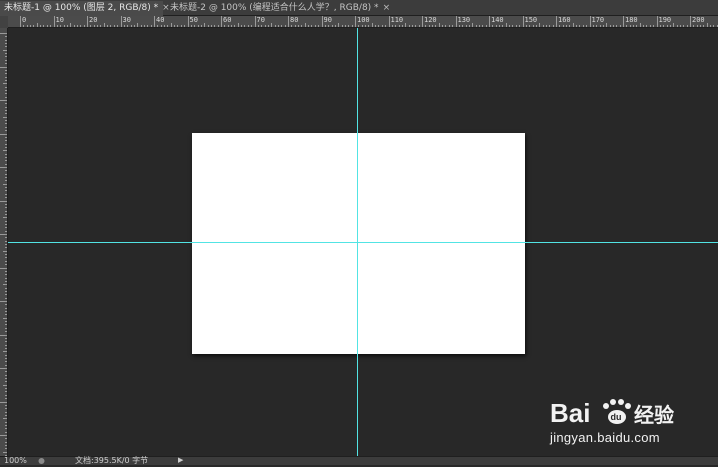 The height and width of the screenshot is (467, 718). Describe the element at coordinates (278, 8) in the screenshot. I see `tab-document-2: 未标题-2 @ 100% (编程适合什么人学？, RGB/8) * ×` at that location.